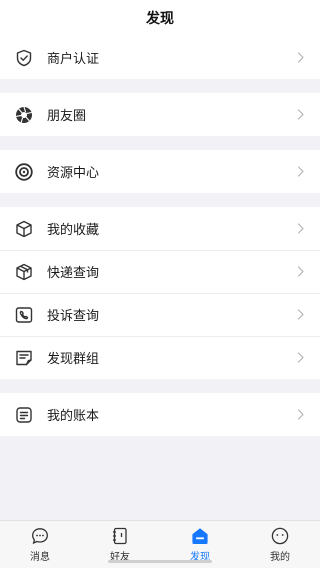 The height and width of the screenshot is (568, 320). I want to click on menu-item-label: 朋友圈, so click(67, 116).